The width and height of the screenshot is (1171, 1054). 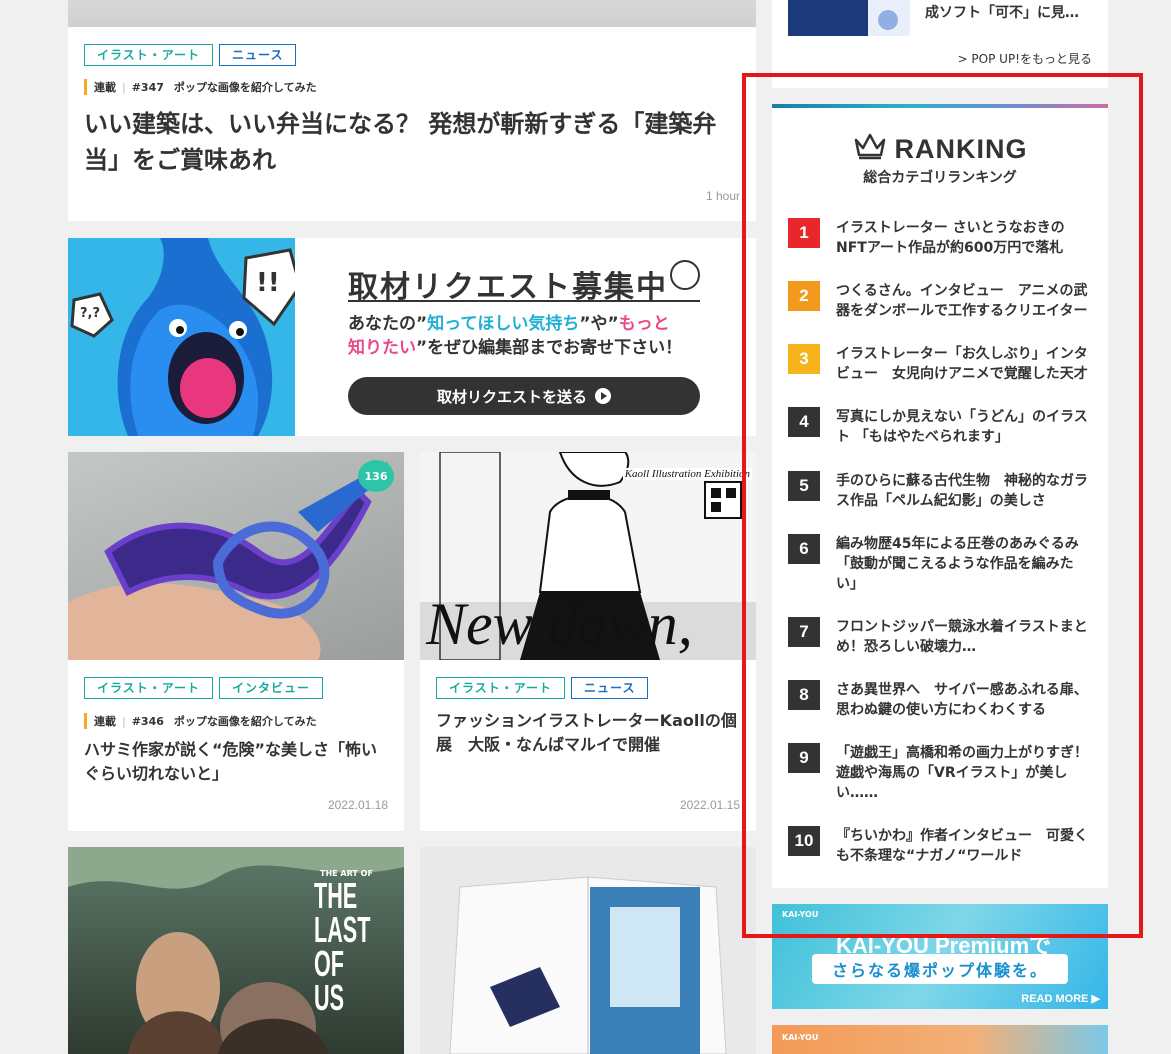 I want to click on crown-icon, so click(x=870, y=149).